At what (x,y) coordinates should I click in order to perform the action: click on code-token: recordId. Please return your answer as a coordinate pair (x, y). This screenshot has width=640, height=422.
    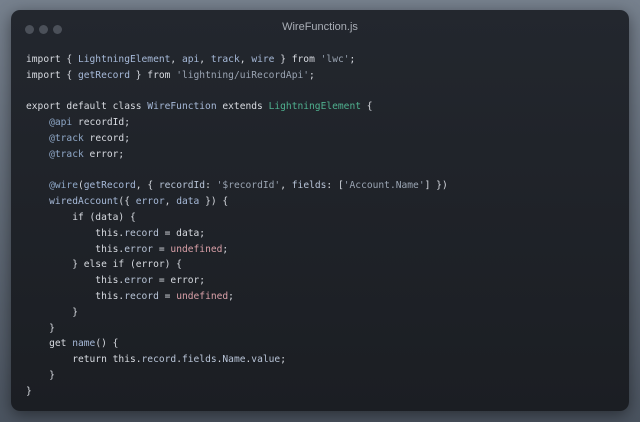
    Looking at the image, I should click on (182, 186).